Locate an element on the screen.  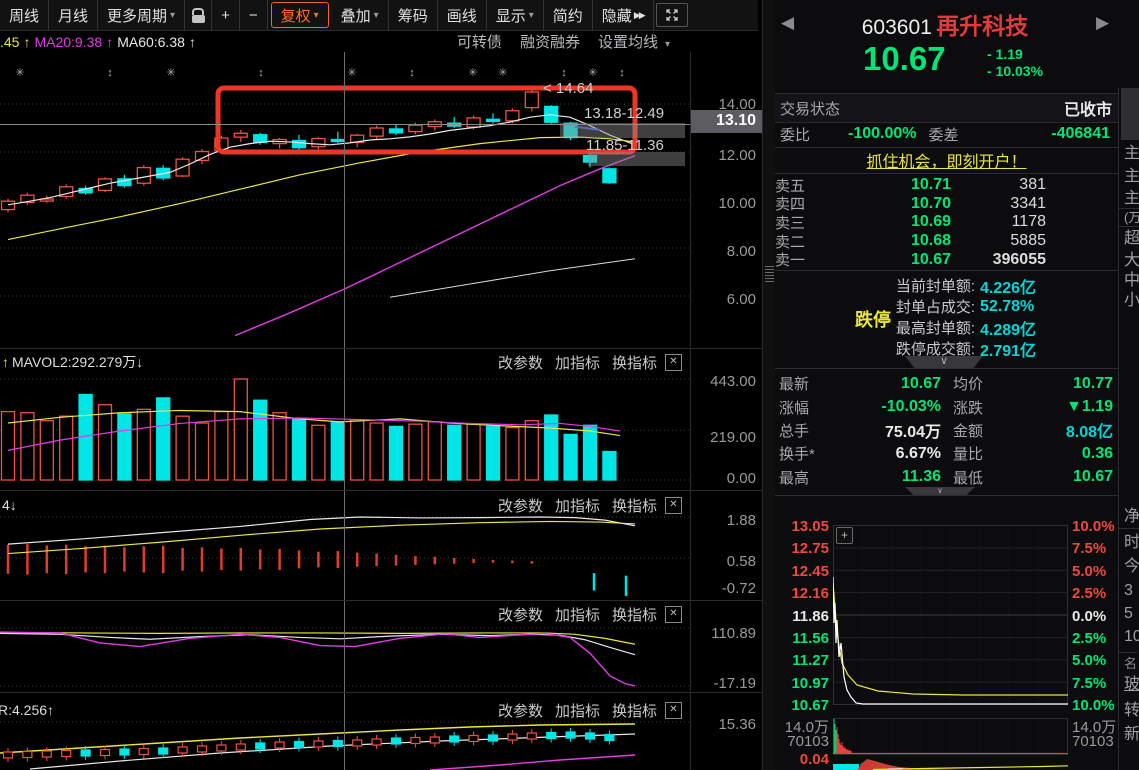
stock-title: 603601 再升科技 is located at coordinates (945, 24).